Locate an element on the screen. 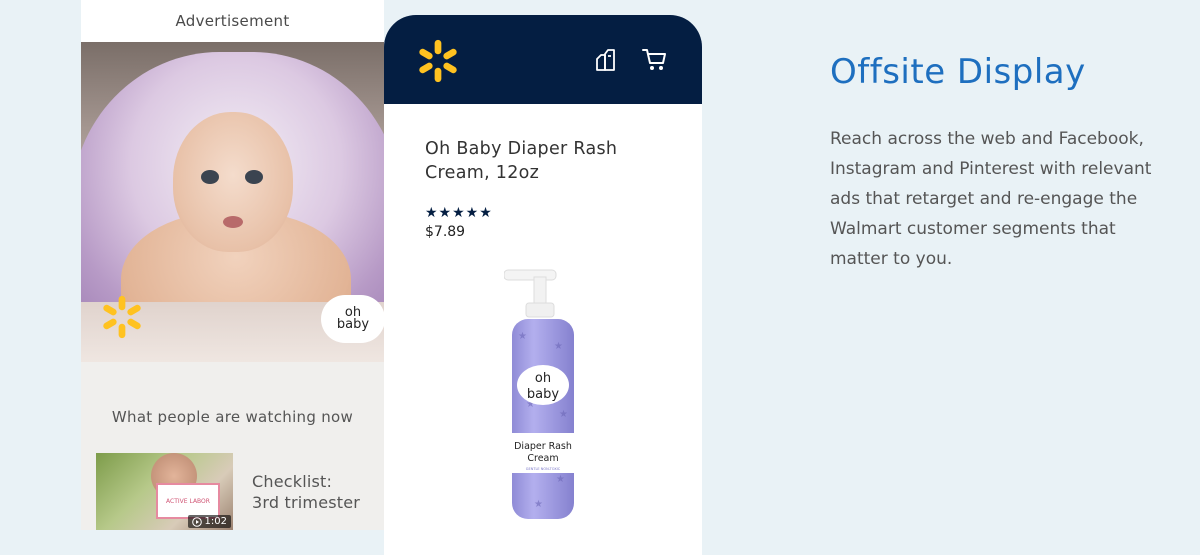 This screenshot has height=555, width=1200. video-title-line1: Checklist: is located at coordinates (292, 481).